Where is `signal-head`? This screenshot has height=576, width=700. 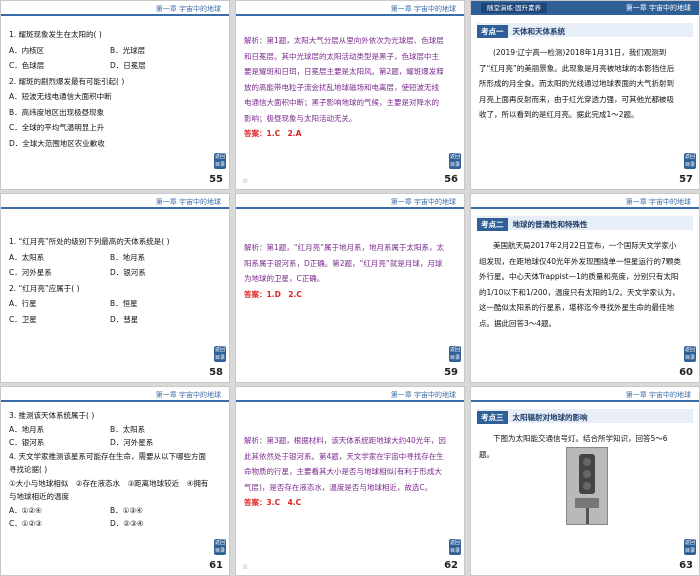
signal-head is located at coordinates (587, 474).